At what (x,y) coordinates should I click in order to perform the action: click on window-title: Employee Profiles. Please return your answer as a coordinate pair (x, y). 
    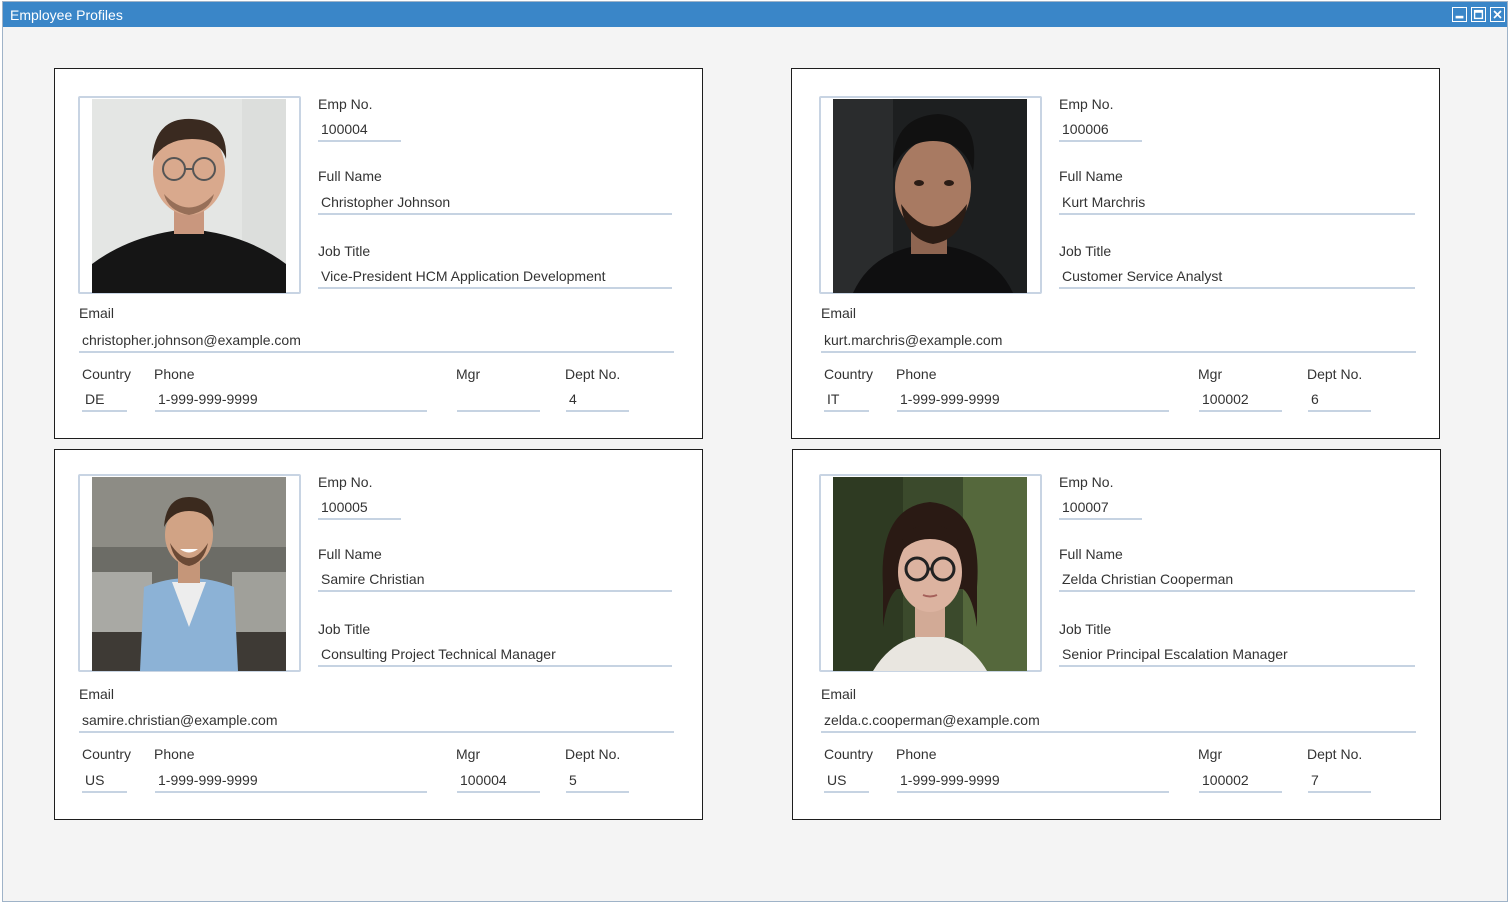
    Looking at the image, I should click on (66, 15).